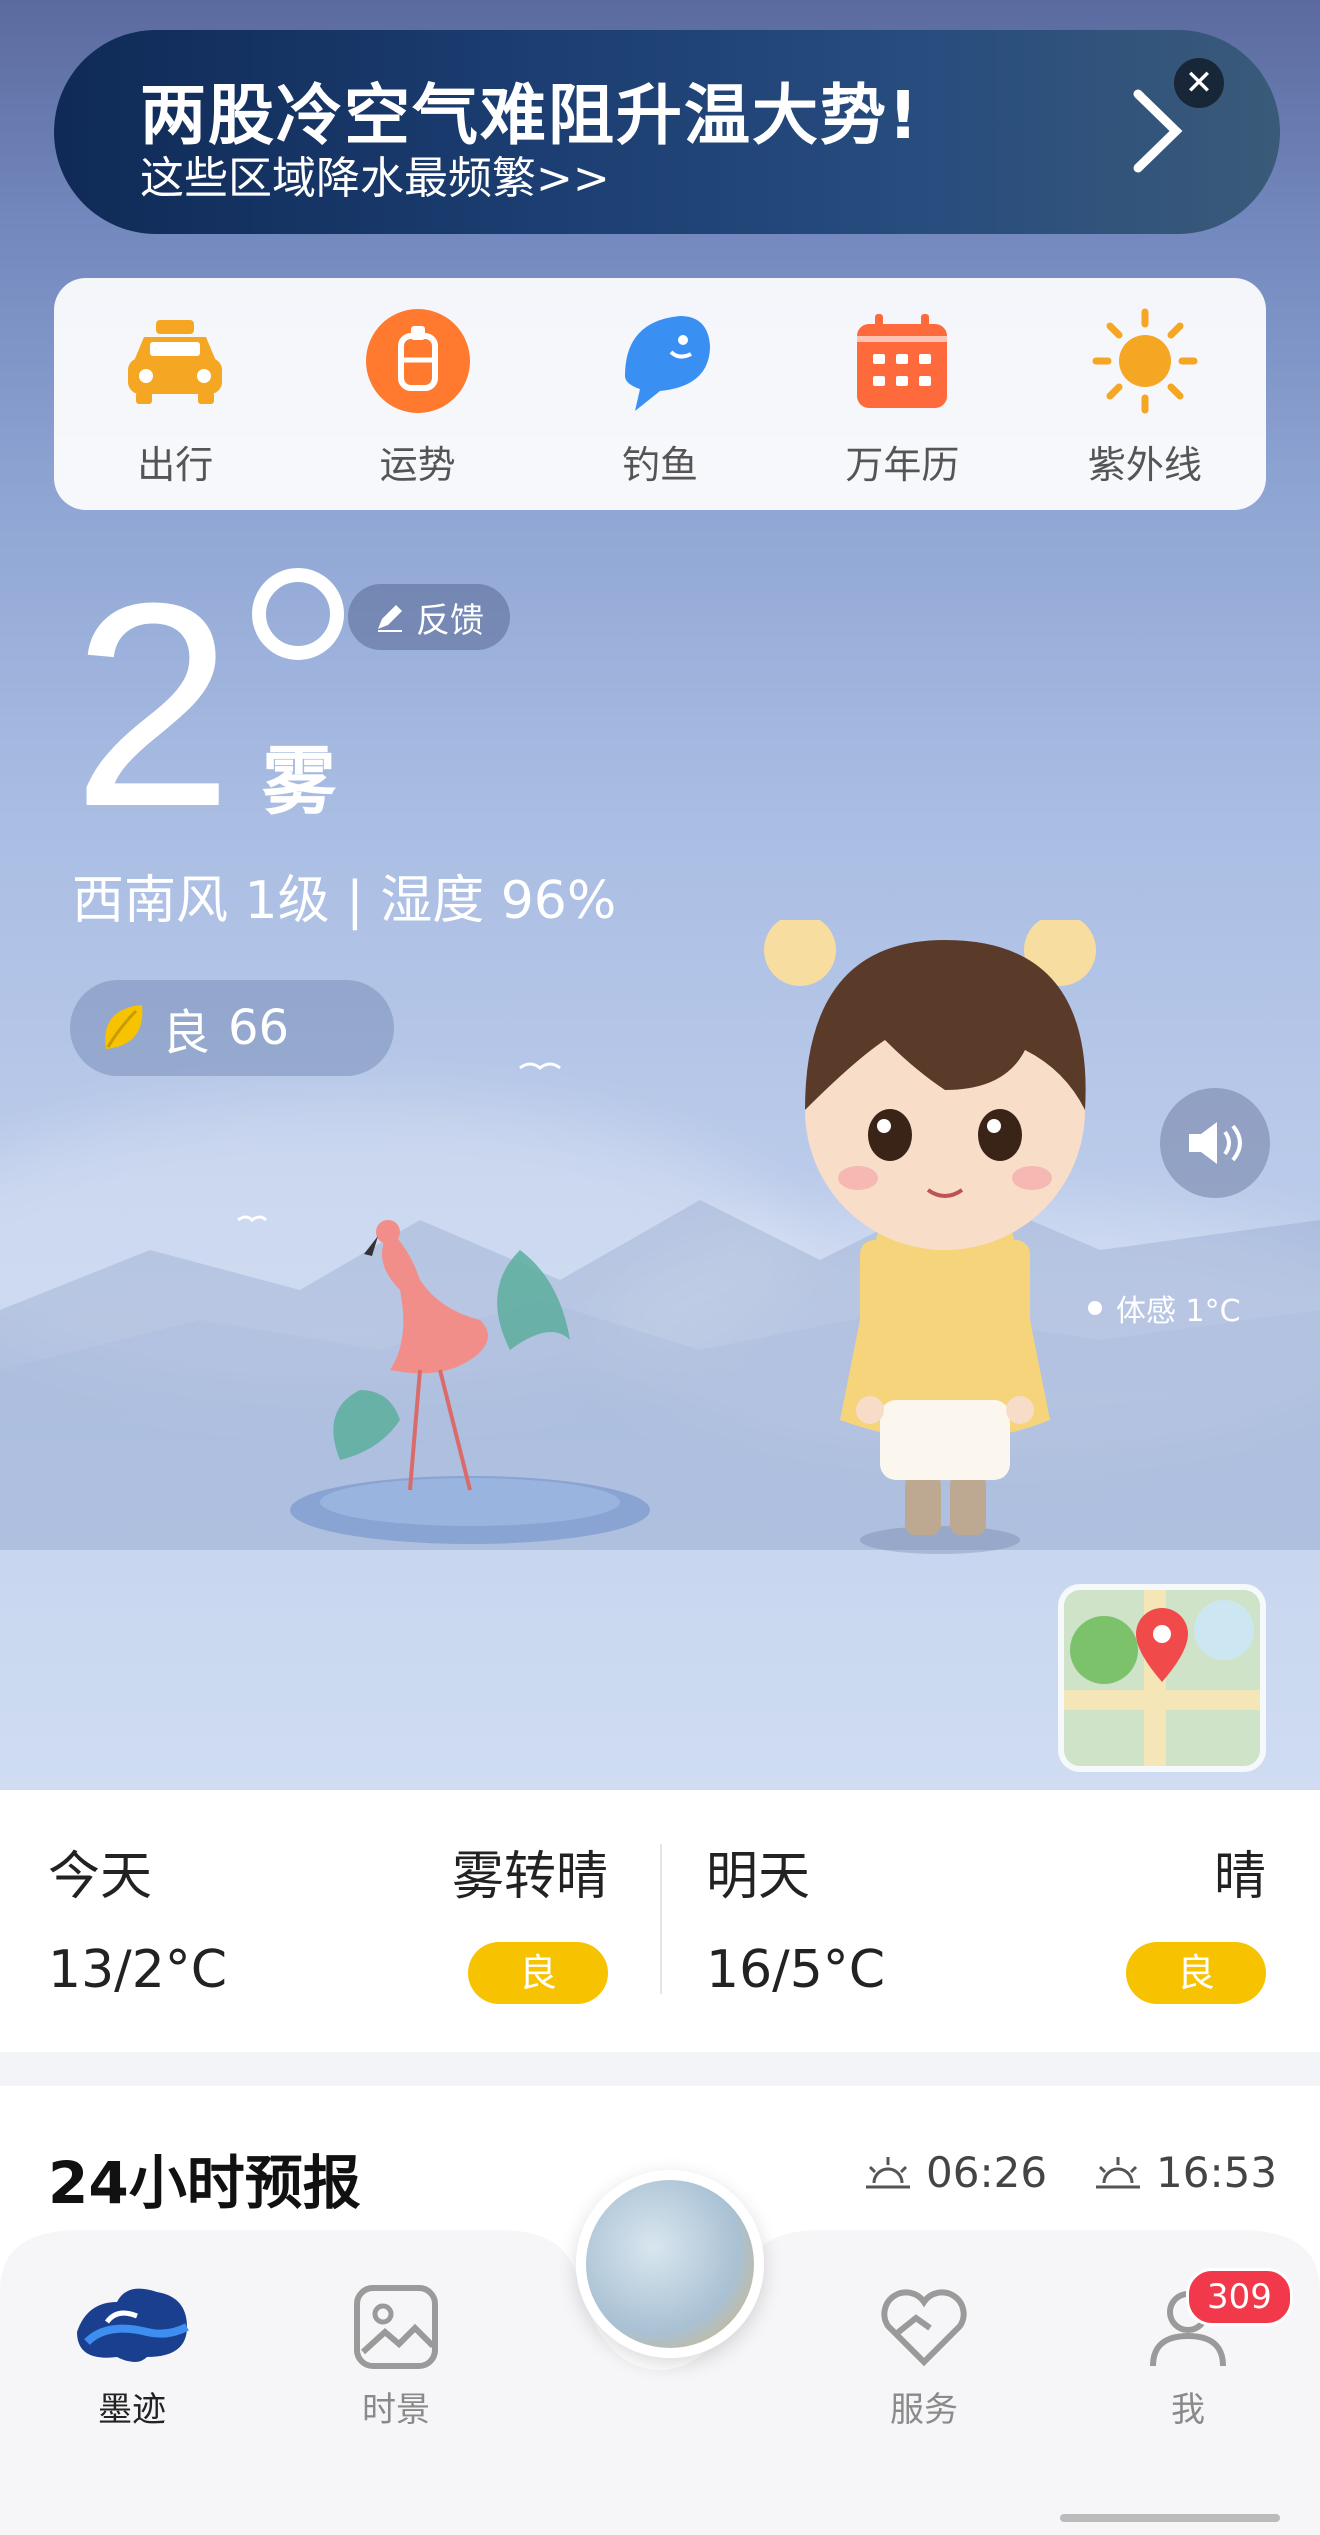 The width and height of the screenshot is (1320, 2535). I want to click on today-card: 今天 雾转晴 13/2°C 良, so click(328, 1921).